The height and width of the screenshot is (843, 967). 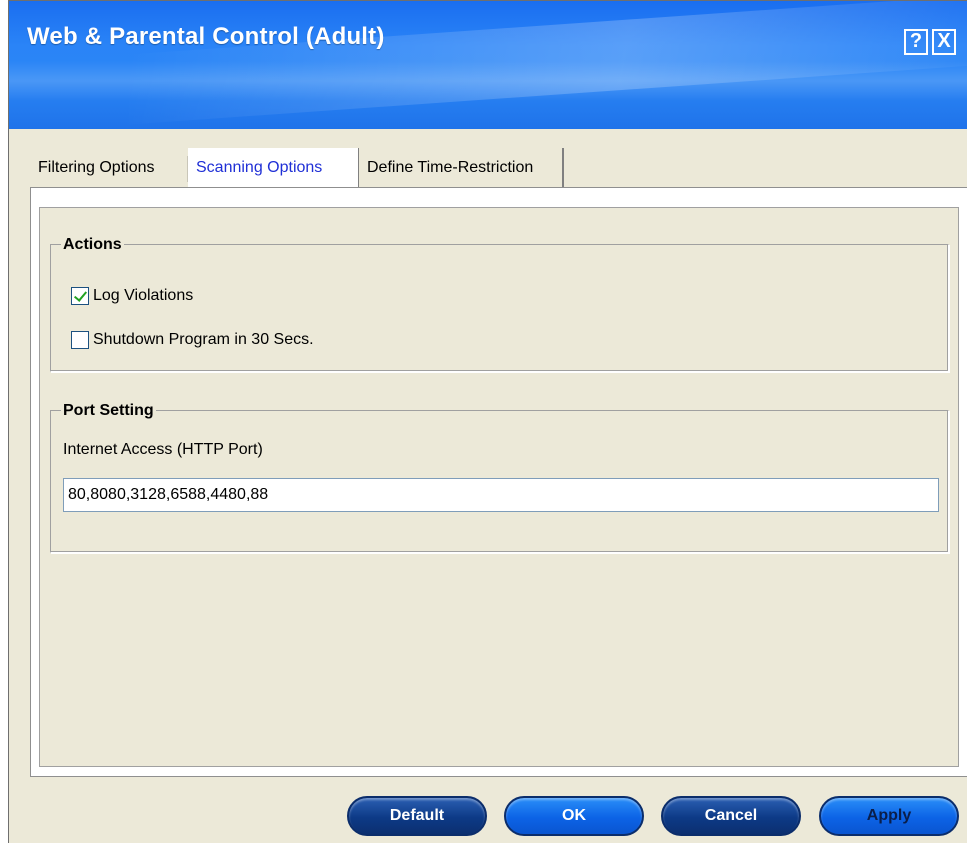 I want to click on tab-scanning-options: Scanning Options, so click(x=273, y=168).